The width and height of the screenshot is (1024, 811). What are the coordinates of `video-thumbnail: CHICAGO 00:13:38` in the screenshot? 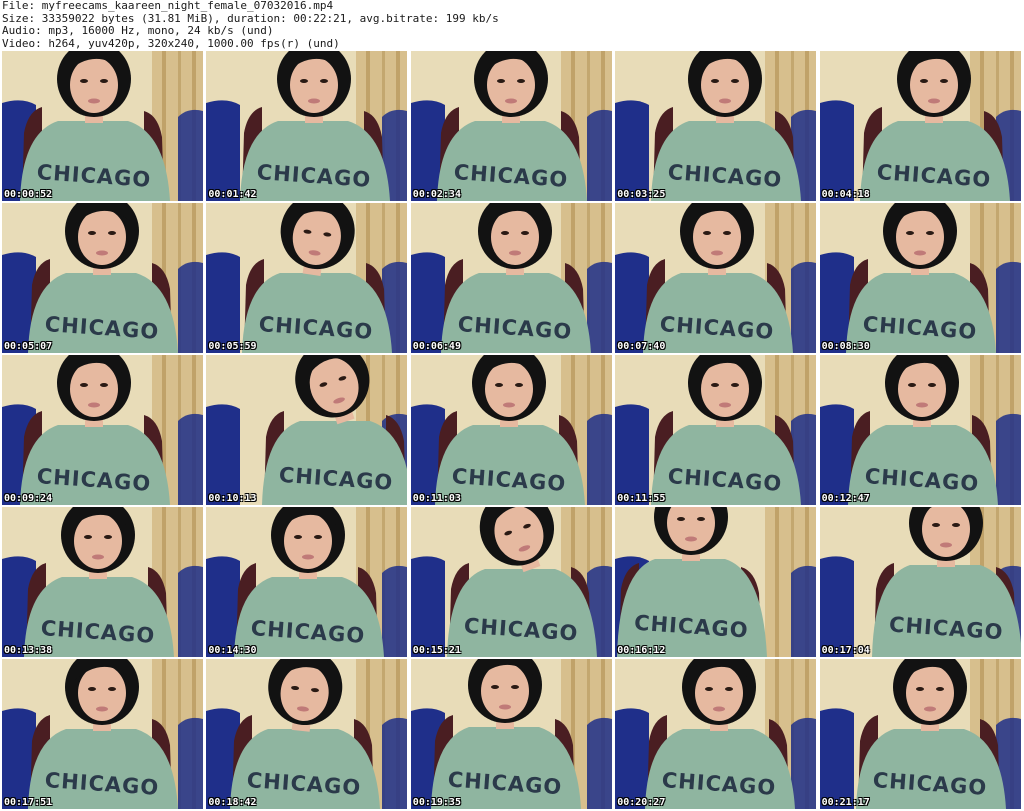 It's located at (102, 582).